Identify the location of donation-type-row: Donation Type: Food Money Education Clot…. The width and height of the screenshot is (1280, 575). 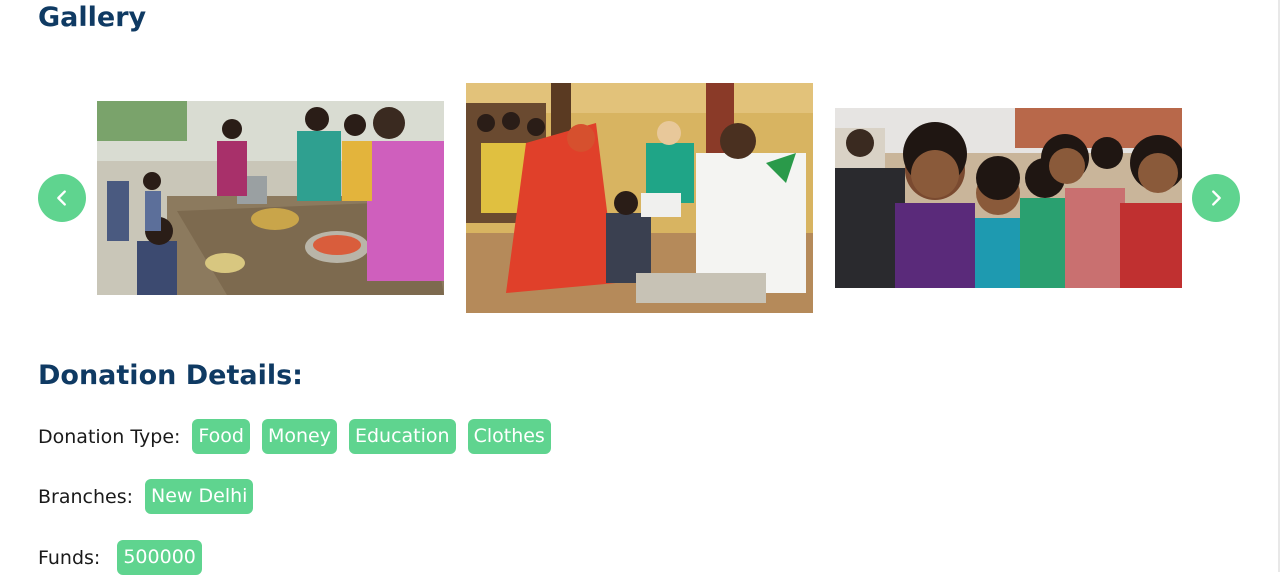
(300, 436).